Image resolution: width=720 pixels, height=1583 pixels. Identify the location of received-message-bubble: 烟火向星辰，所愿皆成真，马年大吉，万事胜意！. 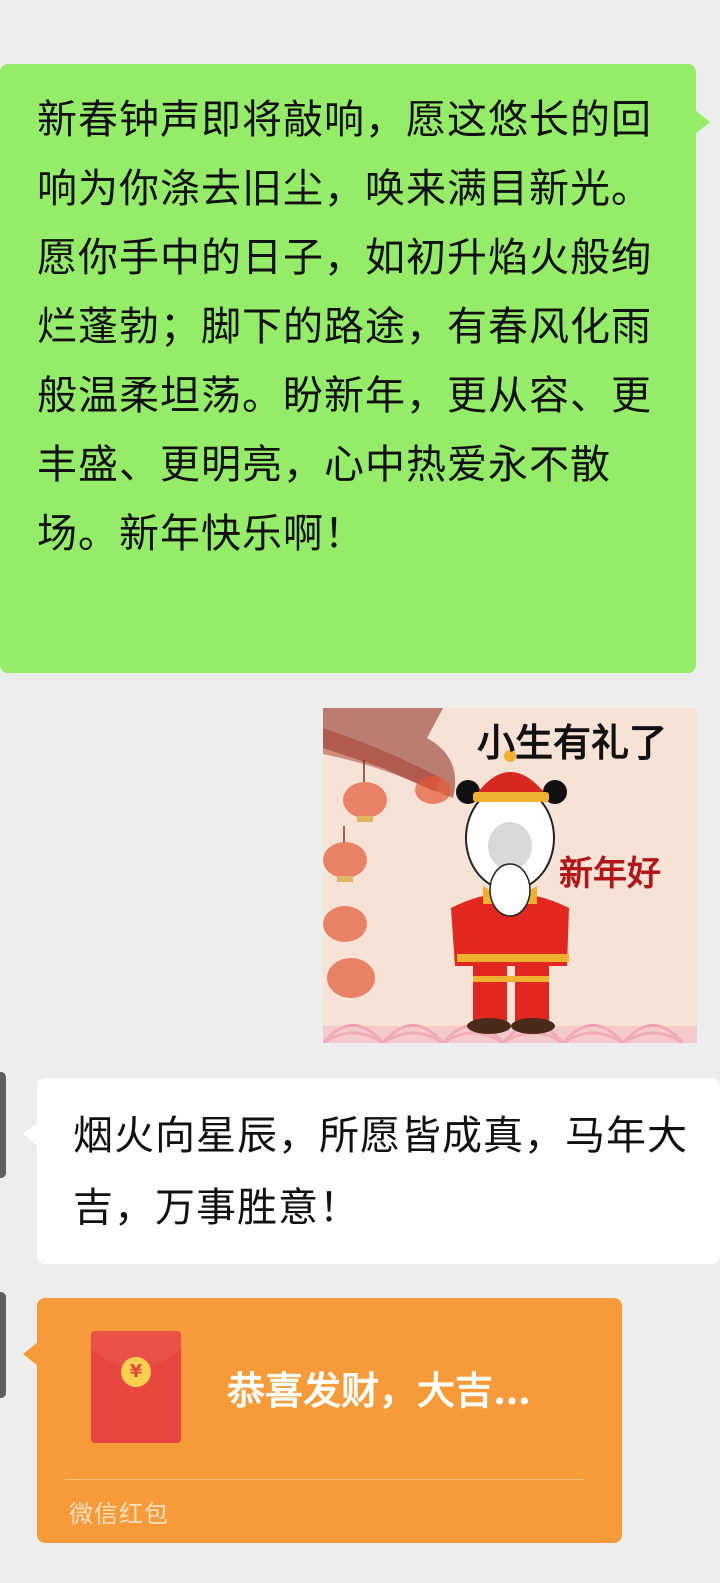
(371, 1171).